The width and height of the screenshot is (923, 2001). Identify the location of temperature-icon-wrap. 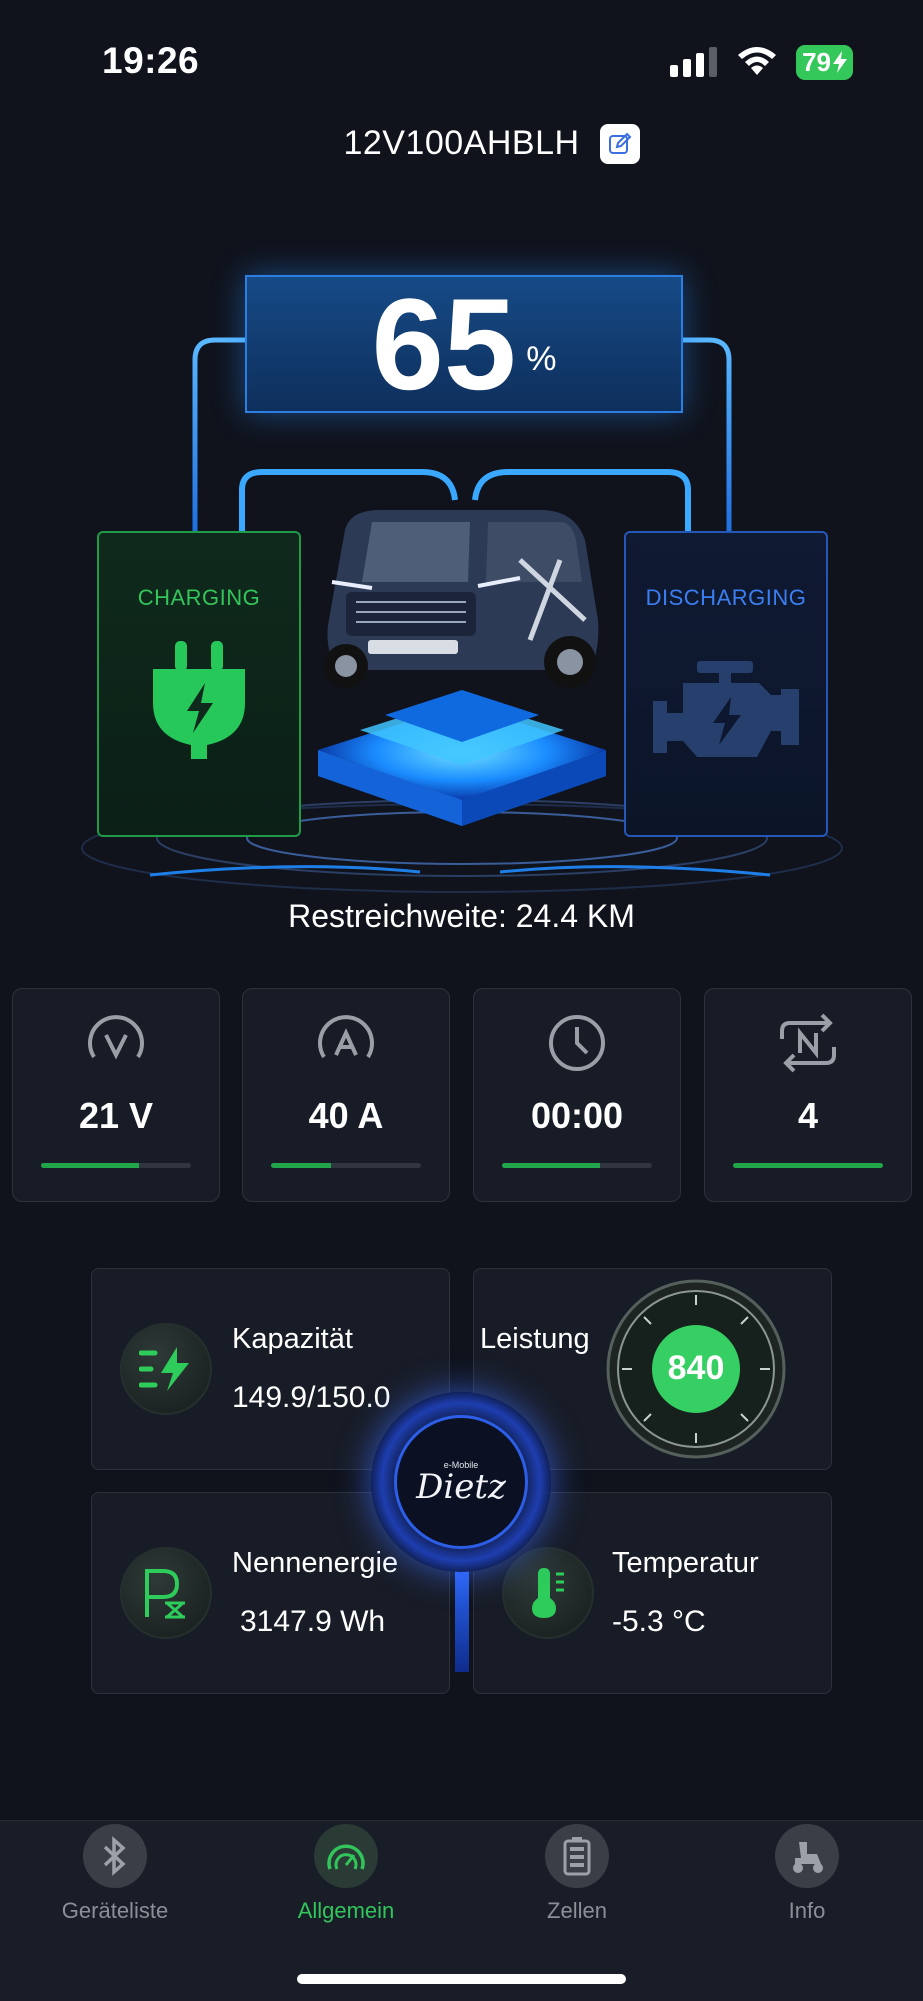
(548, 1593).